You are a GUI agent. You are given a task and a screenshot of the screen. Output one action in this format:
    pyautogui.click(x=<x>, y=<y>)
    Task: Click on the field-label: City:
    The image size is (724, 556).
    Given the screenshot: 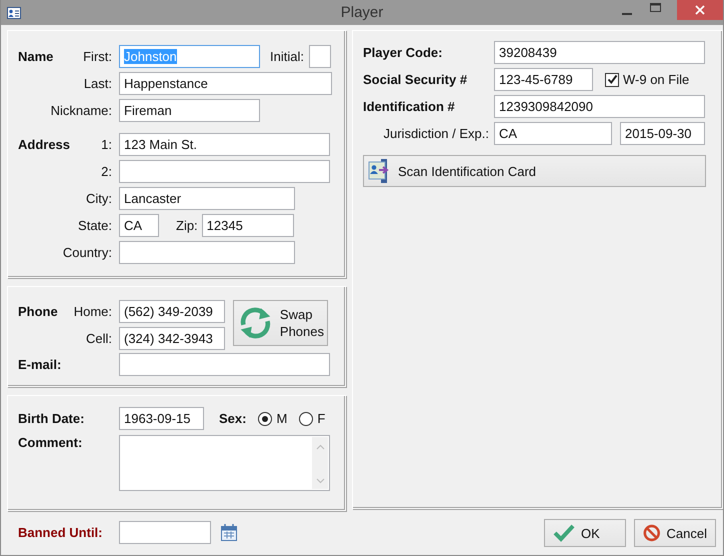 What is the action you would take?
    pyautogui.click(x=98, y=198)
    